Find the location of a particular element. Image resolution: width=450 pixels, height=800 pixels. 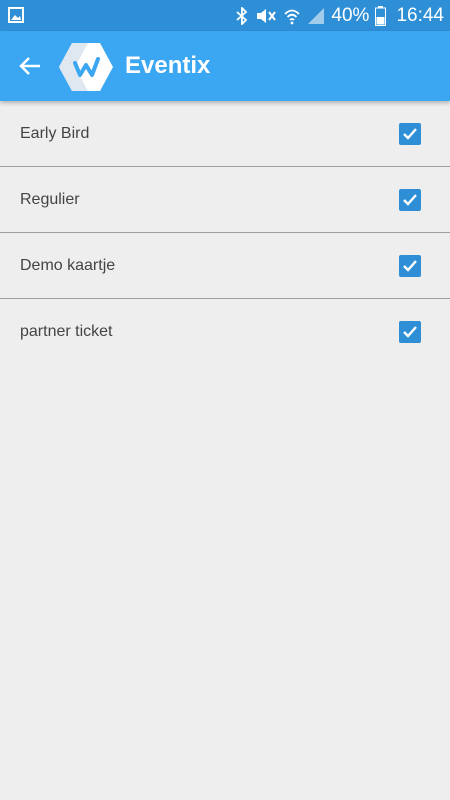

list-item: Early Bird is located at coordinates (225, 134).